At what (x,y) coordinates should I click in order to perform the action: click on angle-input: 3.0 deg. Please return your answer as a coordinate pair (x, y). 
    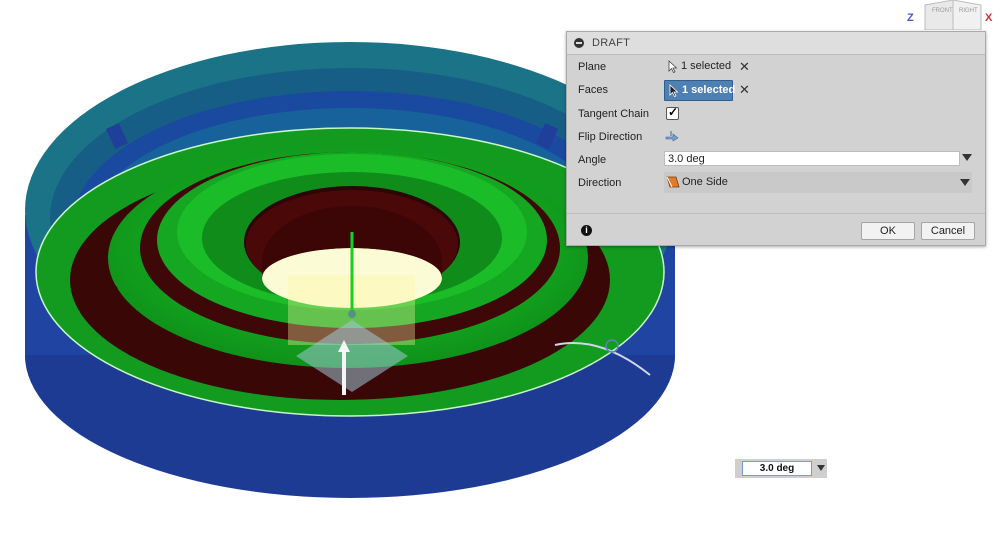
    Looking at the image, I should click on (812, 158).